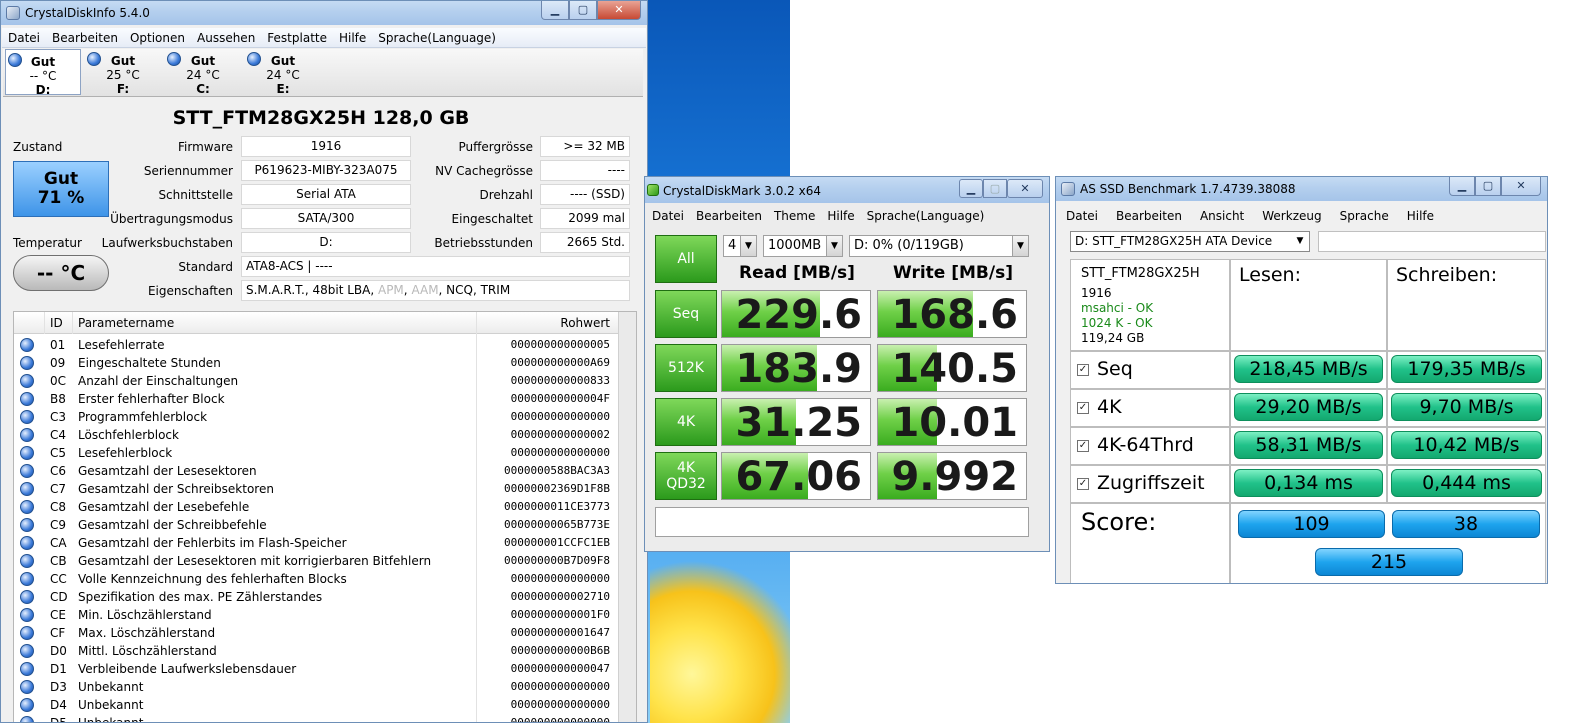  Describe the element at coordinates (686, 368) in the screenshot. I see `cdm-test-button: 512K` at that location.